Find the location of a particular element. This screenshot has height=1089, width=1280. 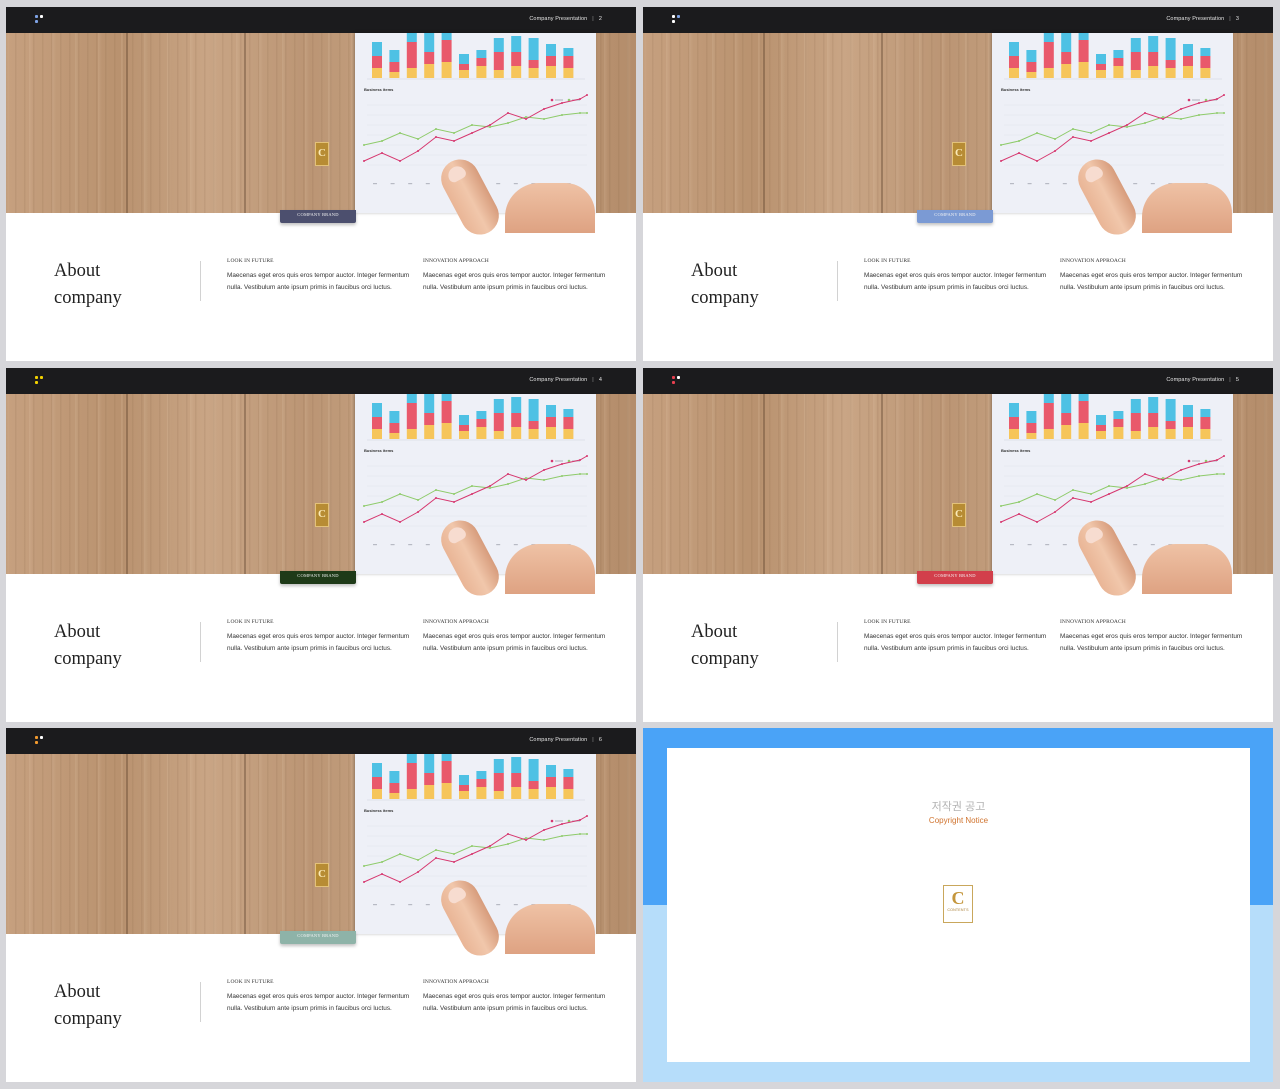

page-number: 6 is located at coordinates (600, 740).